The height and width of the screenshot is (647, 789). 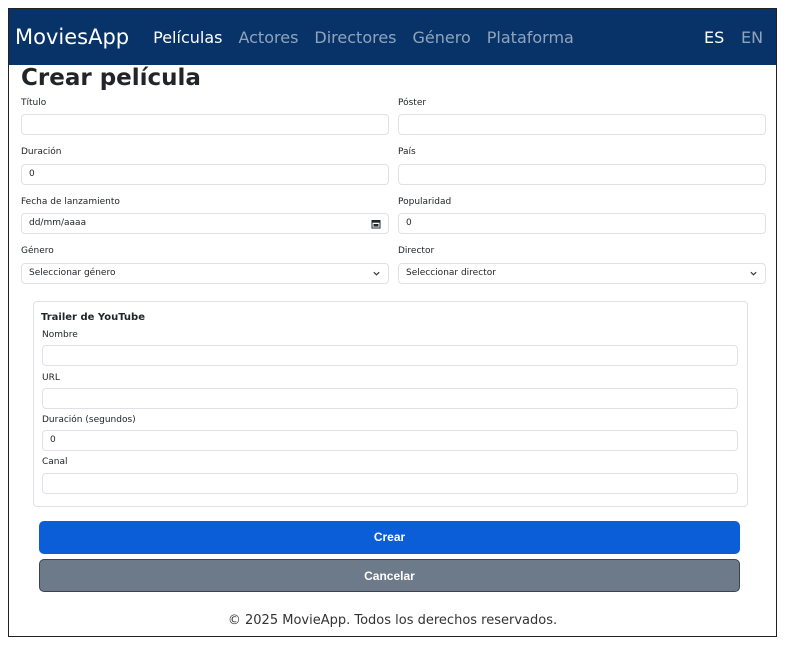 What do you see at coordinates (268, 37) in the screenshot?
I see `nav-link-actores: Actores` at bounding box center [268, 37].